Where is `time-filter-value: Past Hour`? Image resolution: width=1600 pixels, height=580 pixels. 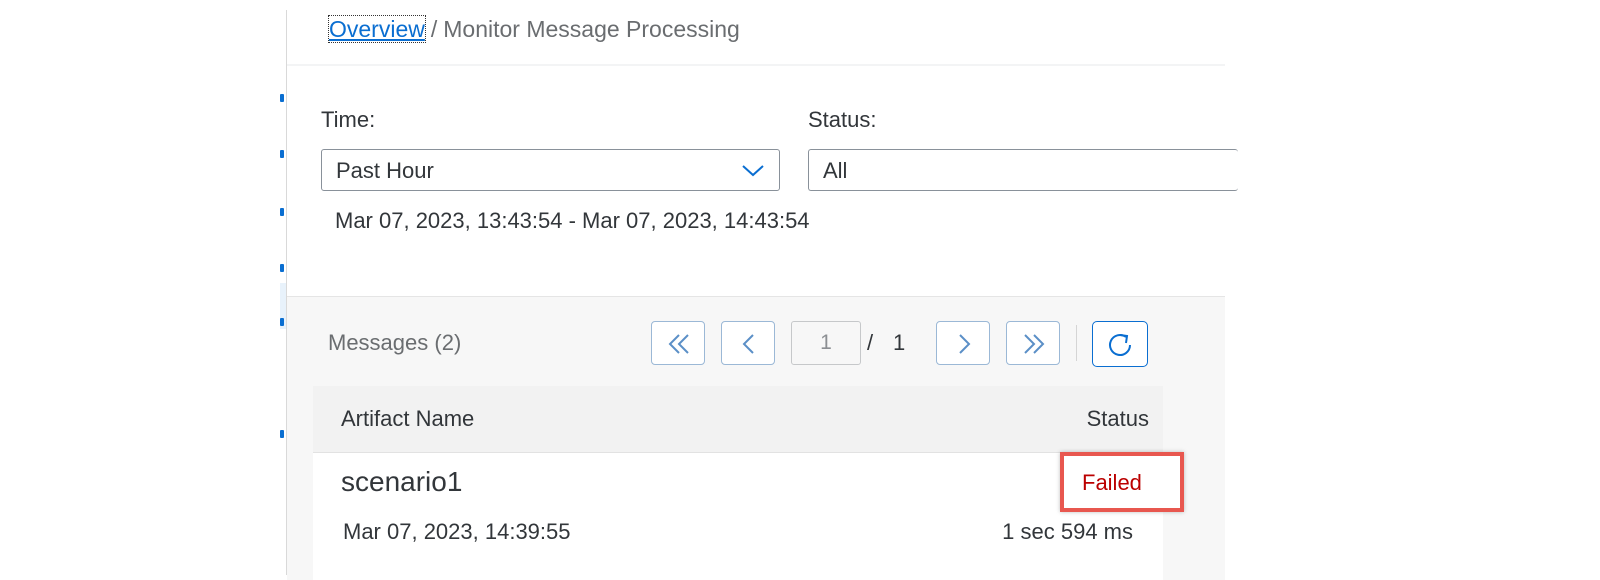
time-filter-value: Past Hour is located at coordinates (385, 170).